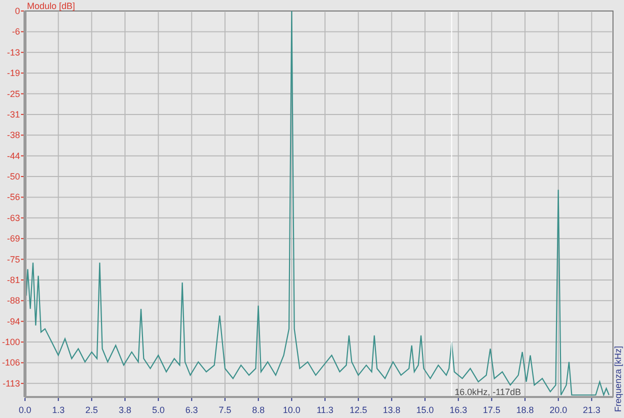 The image size is (624, 418). Describe the element at coordinates (13, 114) in the screenshot. I see `y-axis-tick-label: -31` at that location.